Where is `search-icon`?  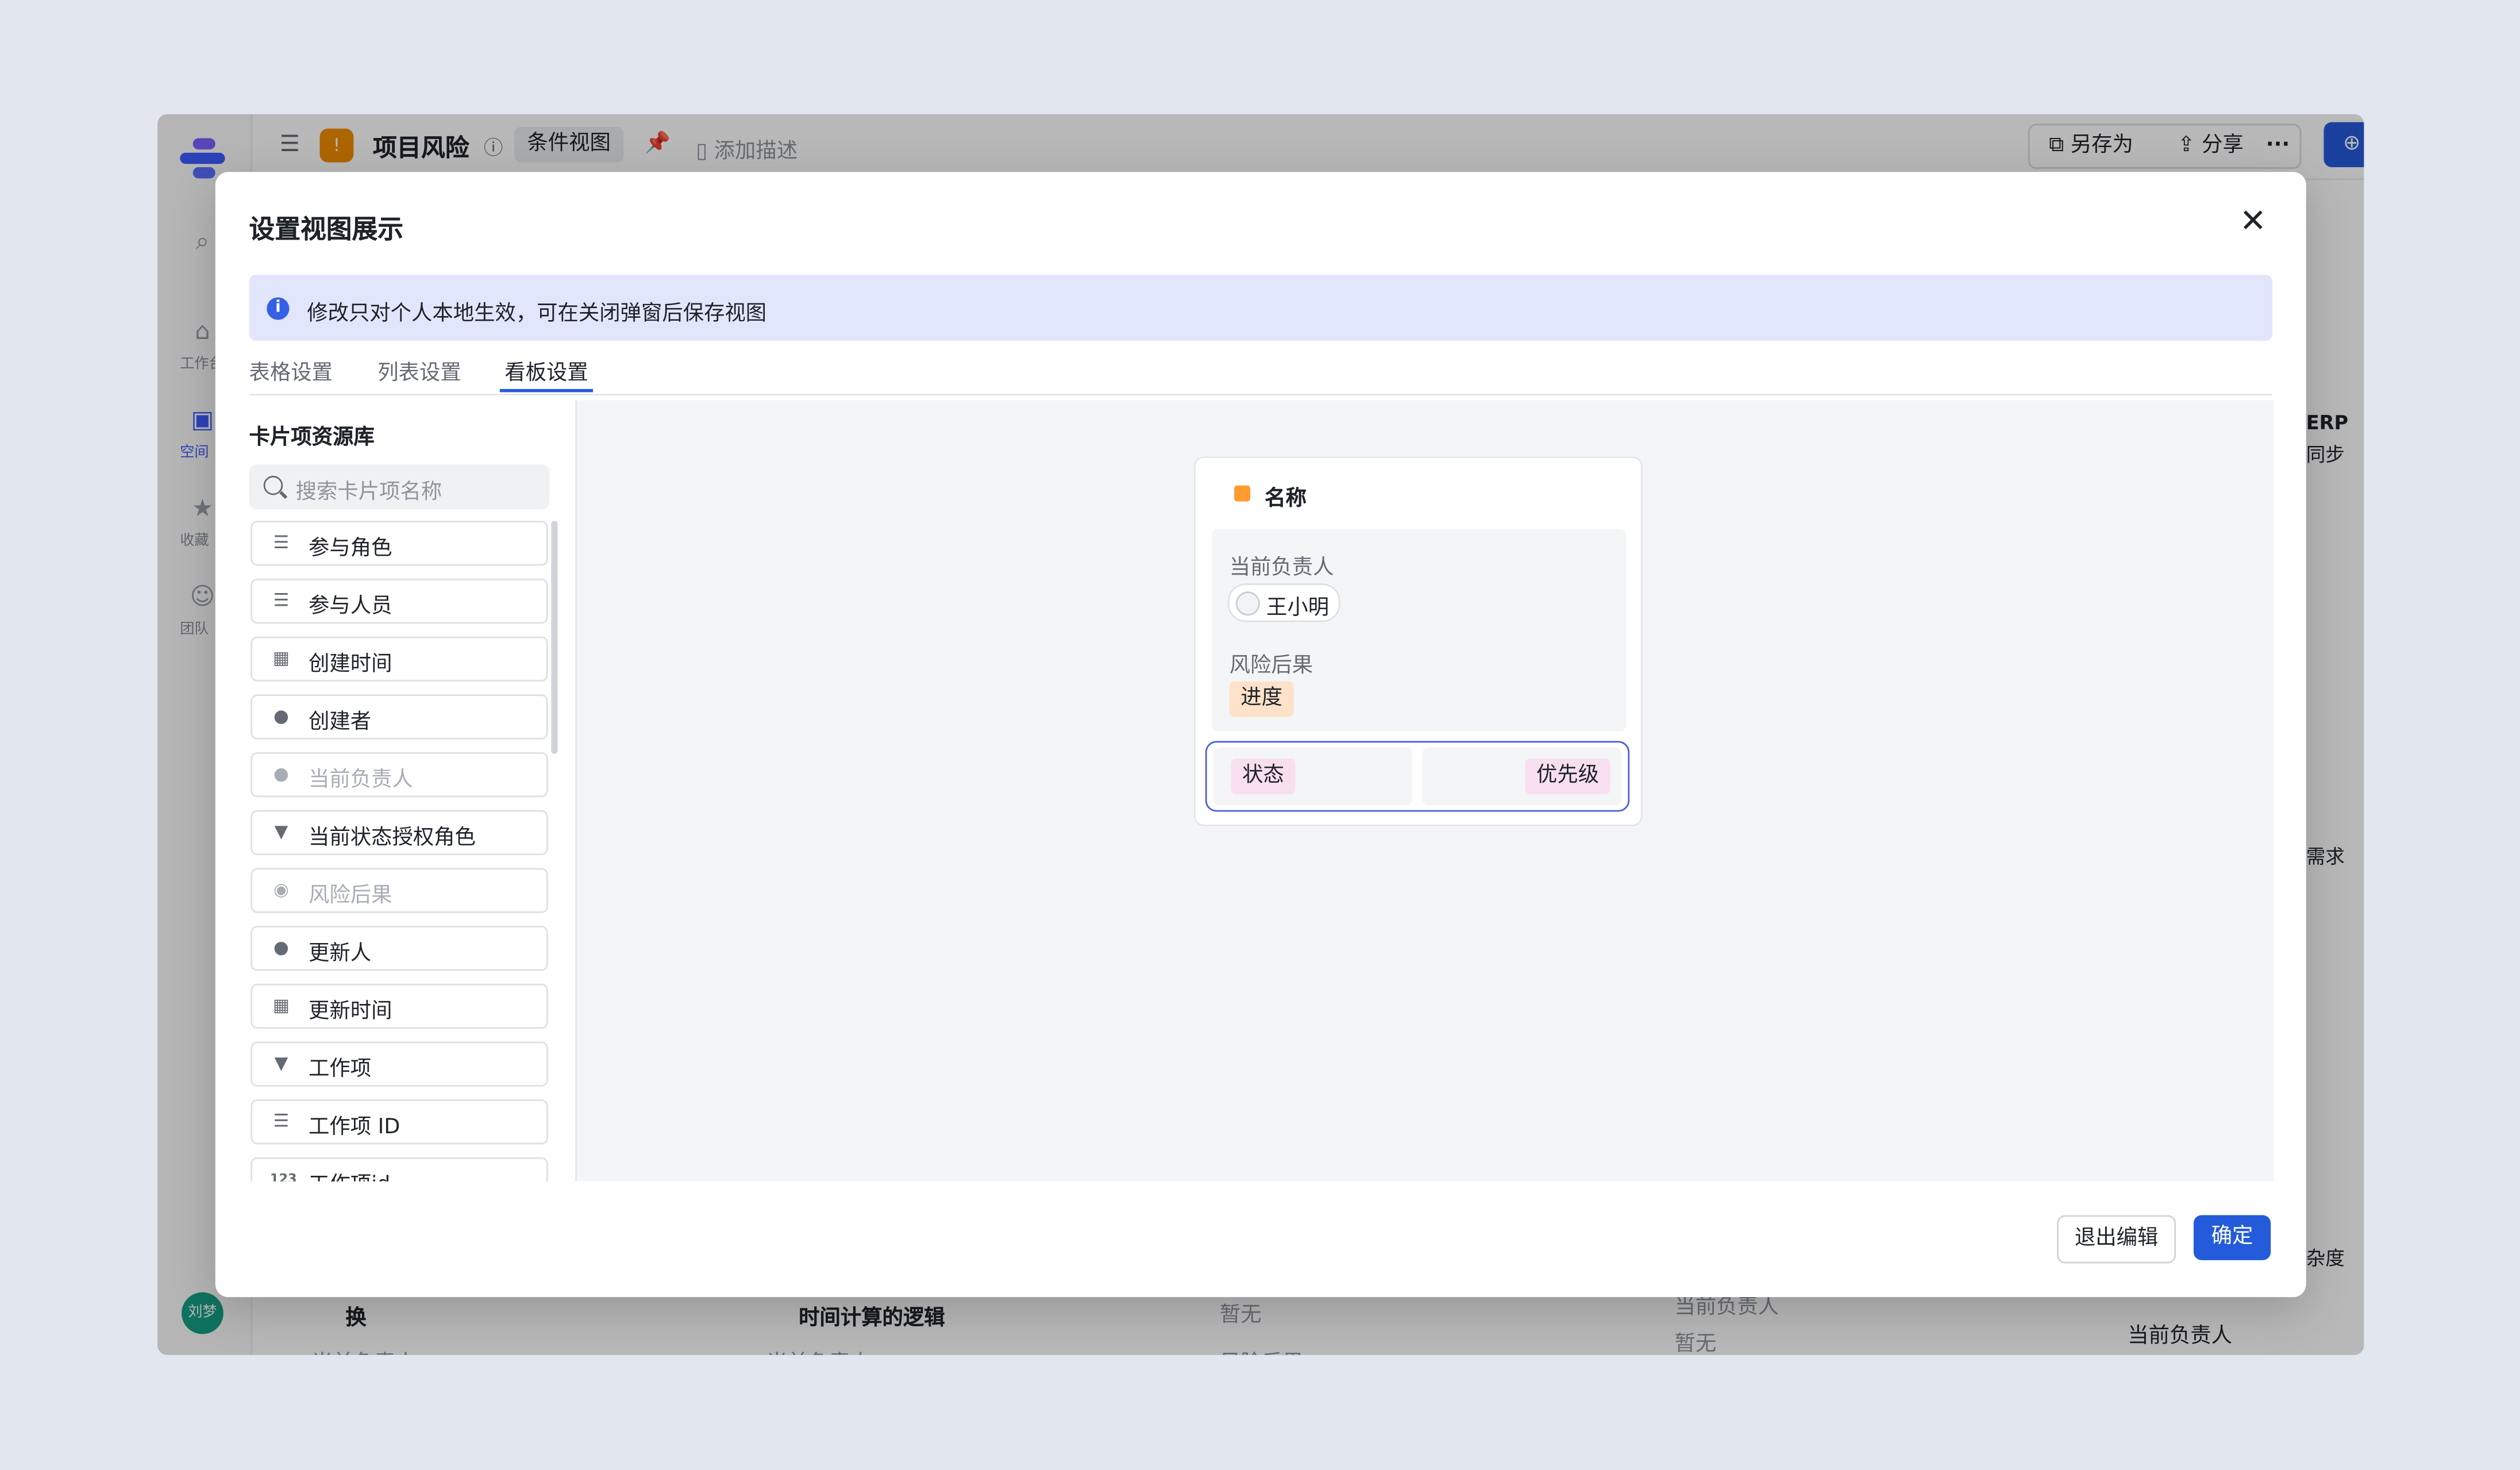
search-icon is located at coordinates (273, 485).